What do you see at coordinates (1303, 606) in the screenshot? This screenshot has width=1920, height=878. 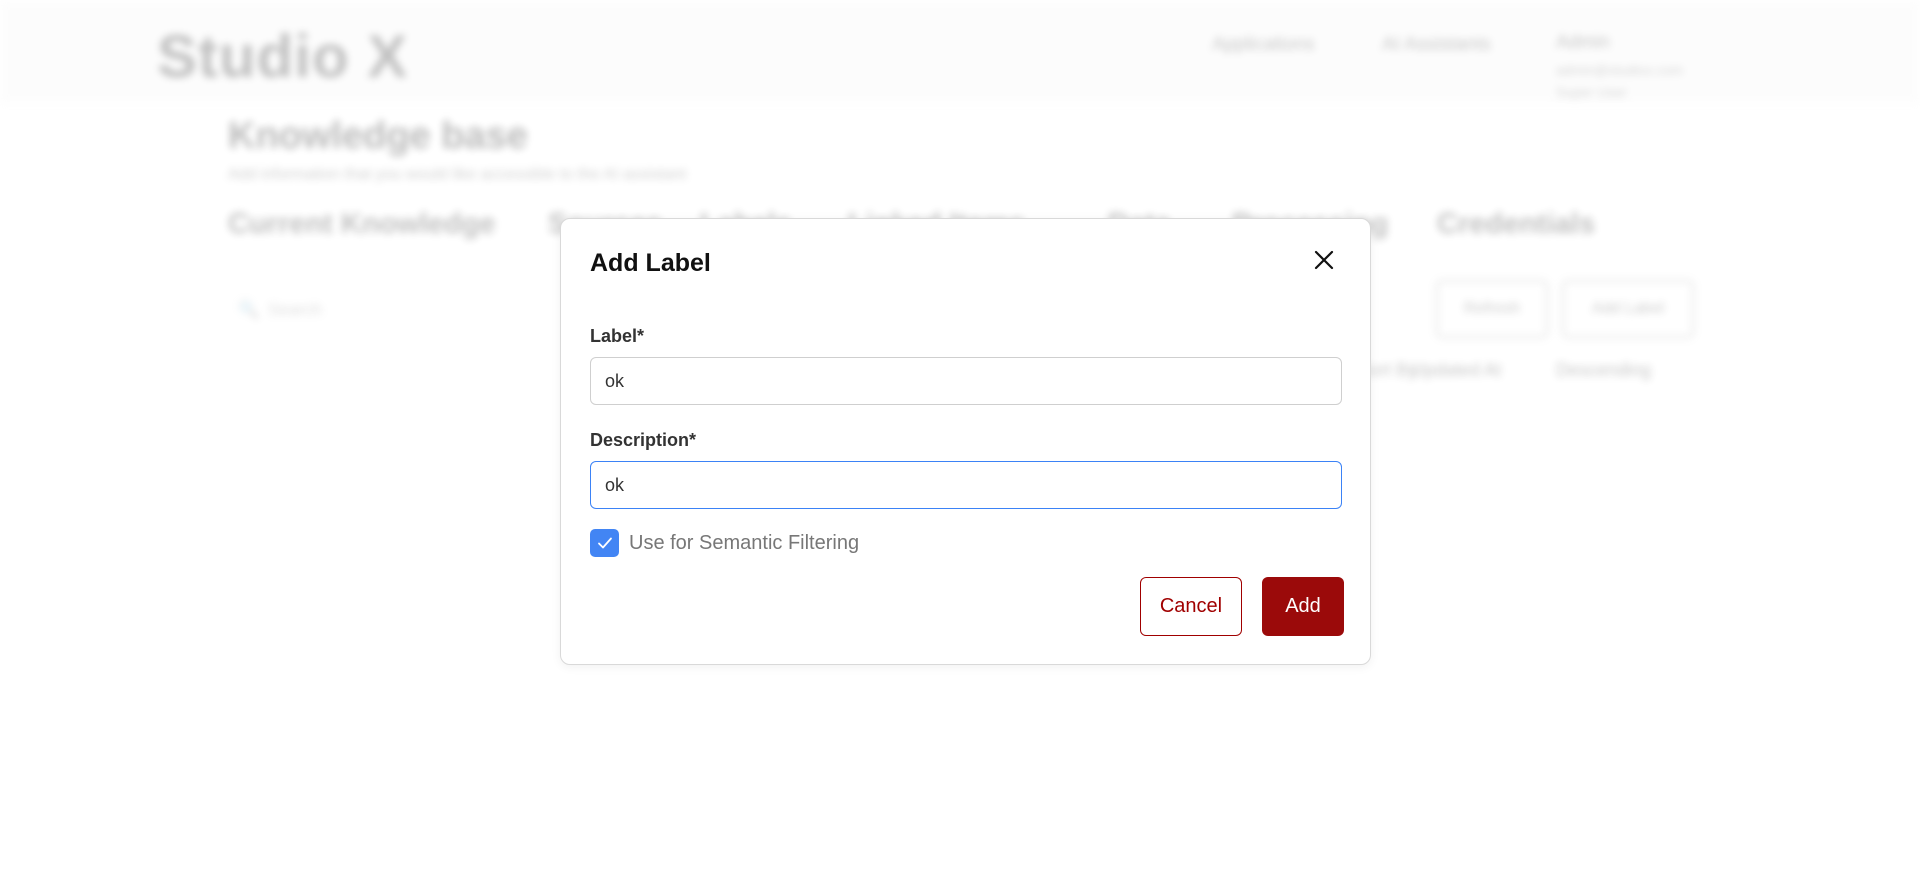 I see `add-button: Add` at bounding box center [1303, 606].